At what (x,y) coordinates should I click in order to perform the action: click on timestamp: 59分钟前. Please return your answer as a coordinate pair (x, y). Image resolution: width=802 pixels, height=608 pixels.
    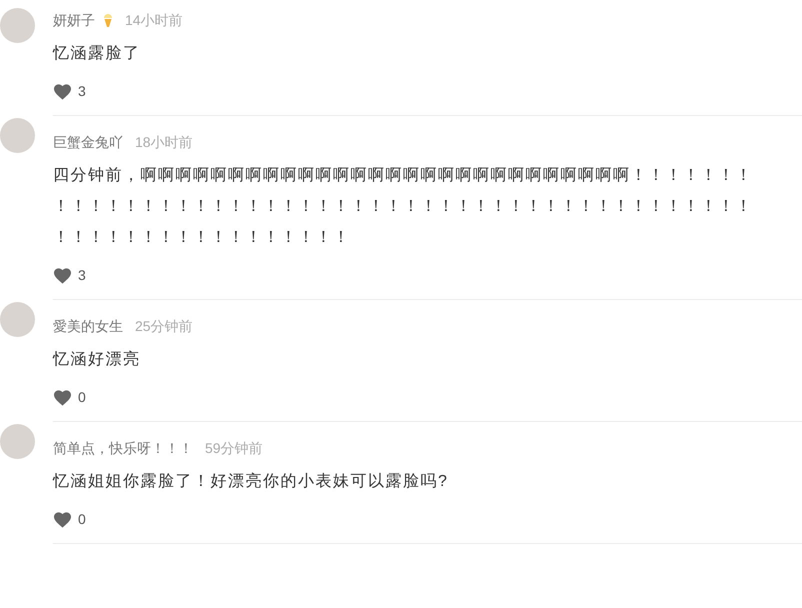
    Looking at the image, I should click on (234, 448).